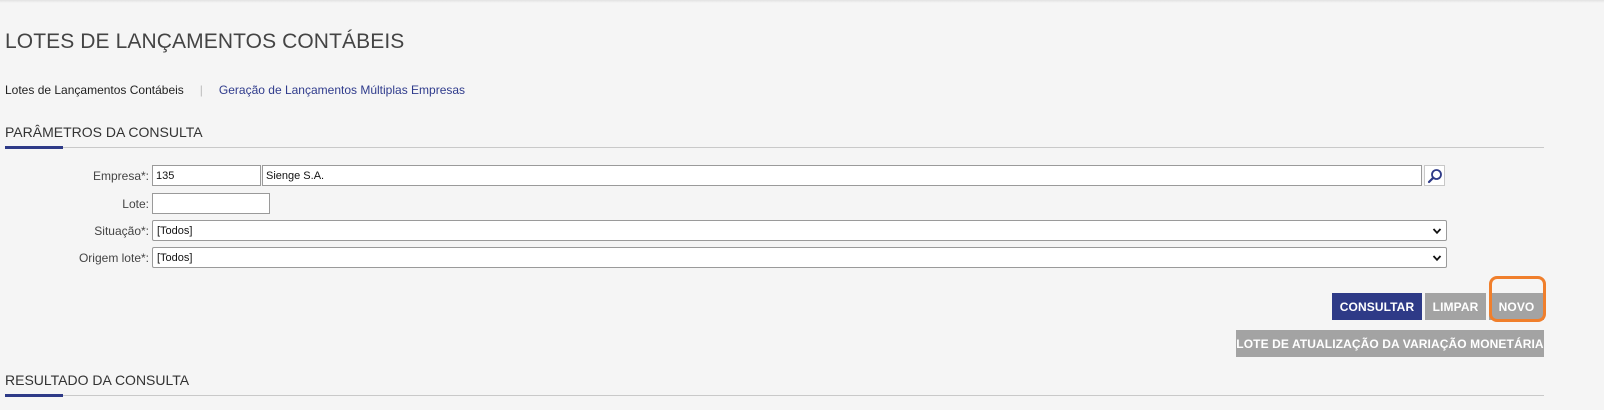 The width and height of the screenshot is (1604, 410). Describe the element at coordinates (774, 147) in the screenshot. I see `params-section-divider` at that location.